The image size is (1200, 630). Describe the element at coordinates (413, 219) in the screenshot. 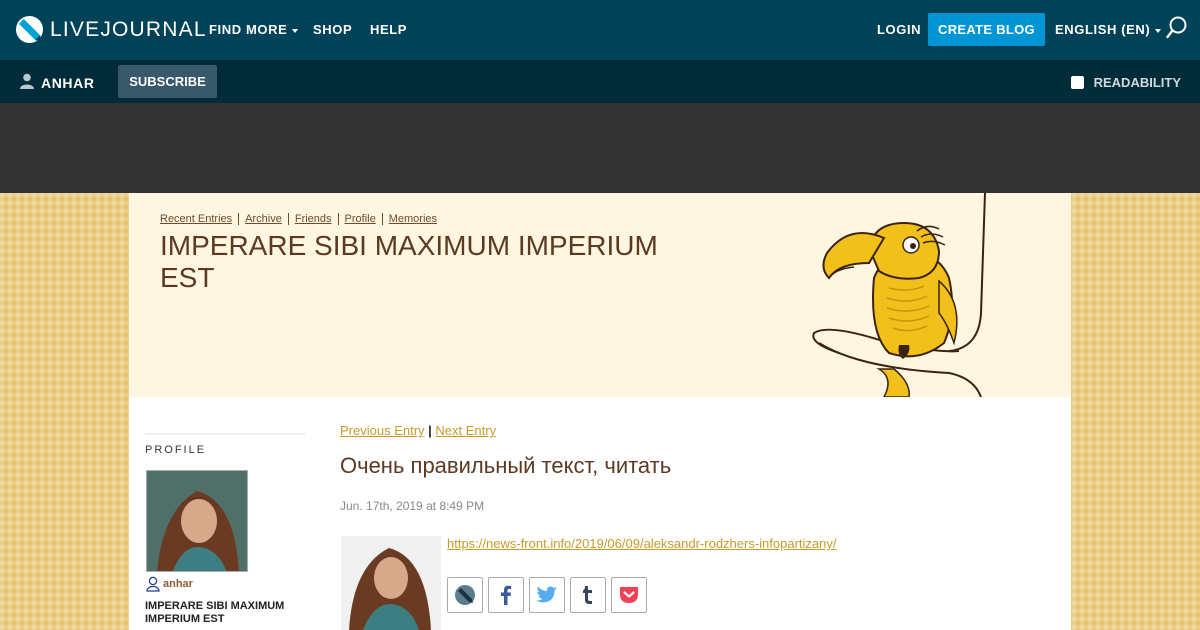

I see `nav-memories: Memories` at that location.